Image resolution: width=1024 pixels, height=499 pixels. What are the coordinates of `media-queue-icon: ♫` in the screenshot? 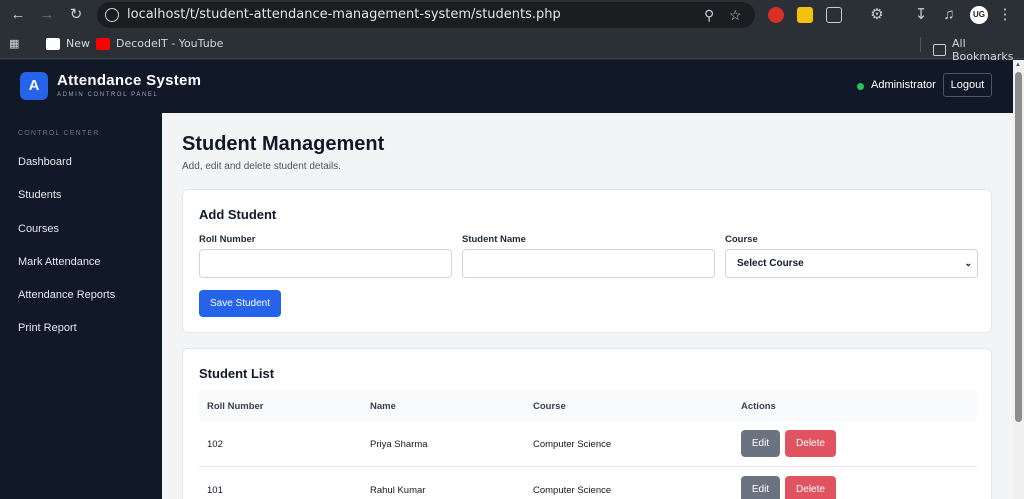 It's located at (949, 15).